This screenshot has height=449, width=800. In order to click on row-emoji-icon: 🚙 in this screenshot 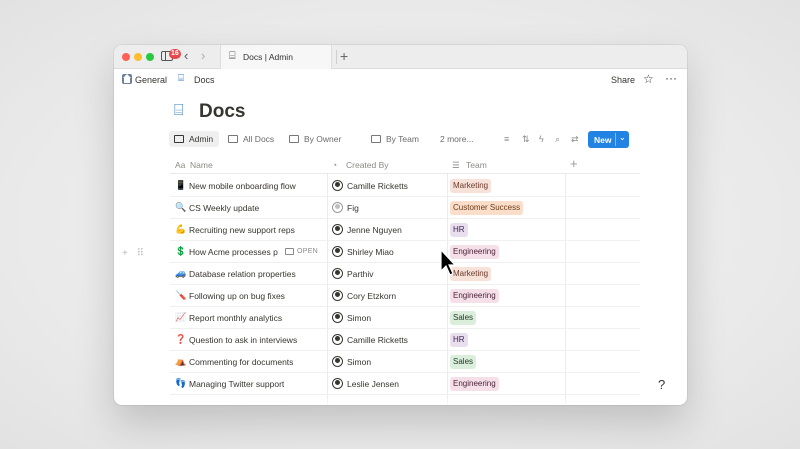, I will do `click(181, 273)`.